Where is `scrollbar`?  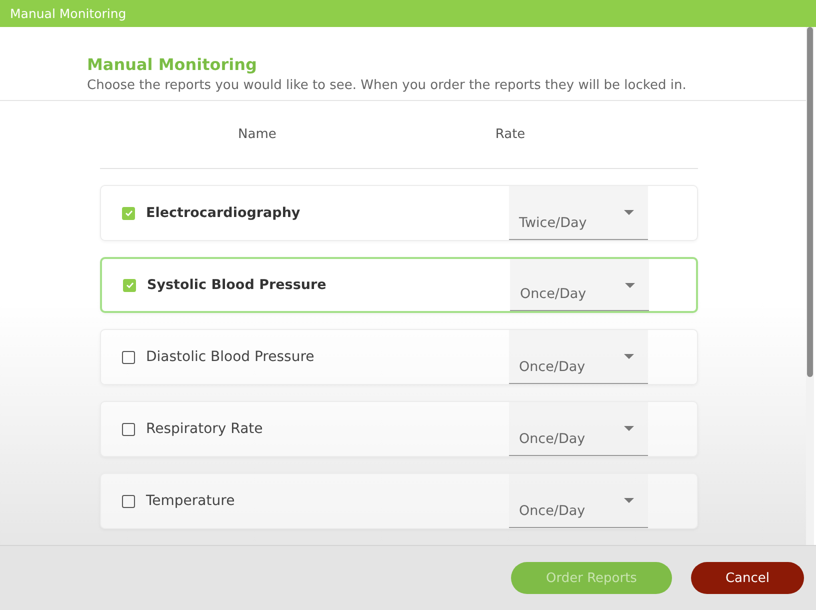 scrollbar is located at coordinates (810, 286).